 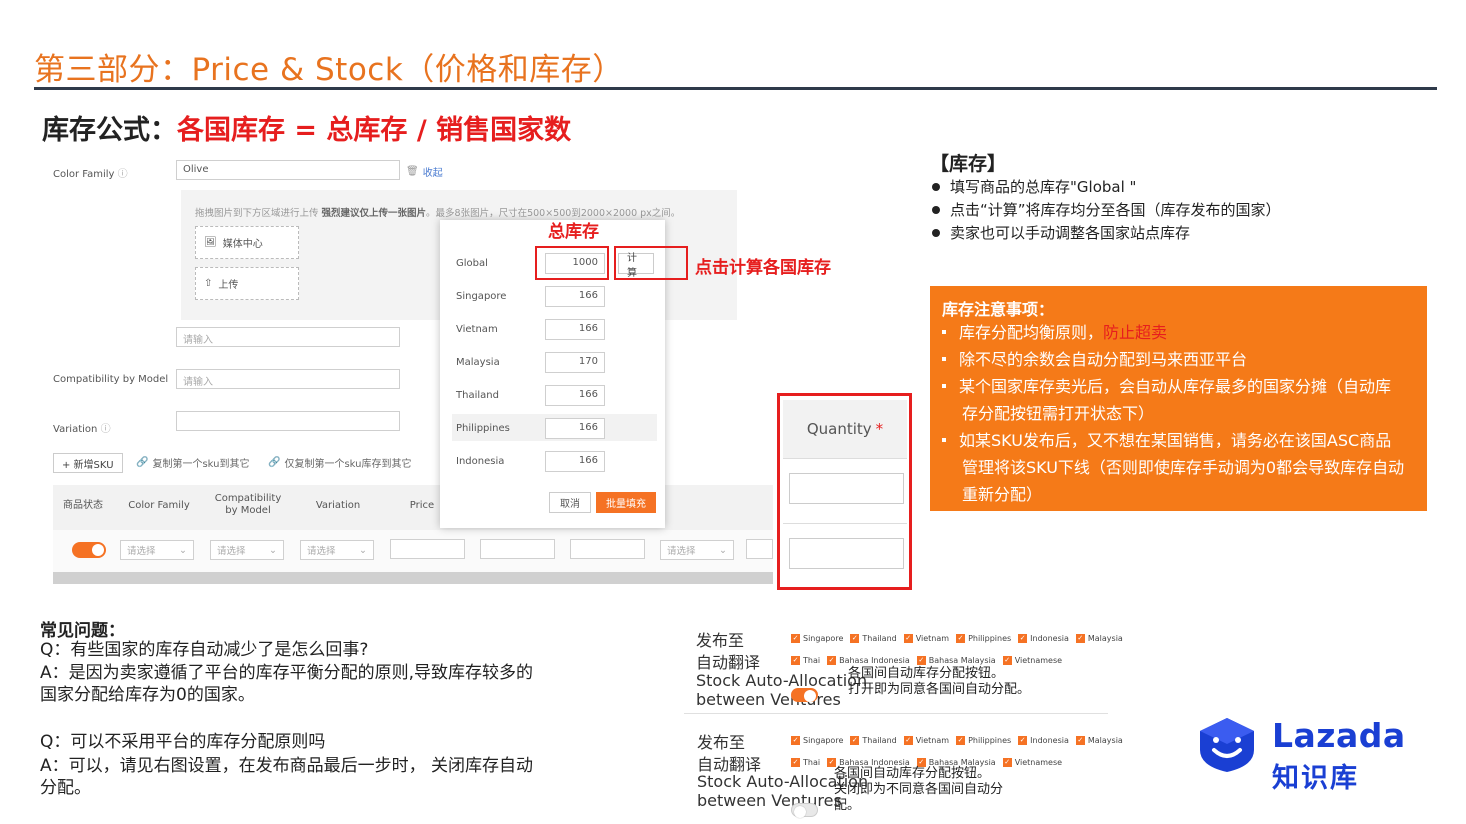 I want to click on vietnam-stock-input: 166, so click(x=575, y=329).